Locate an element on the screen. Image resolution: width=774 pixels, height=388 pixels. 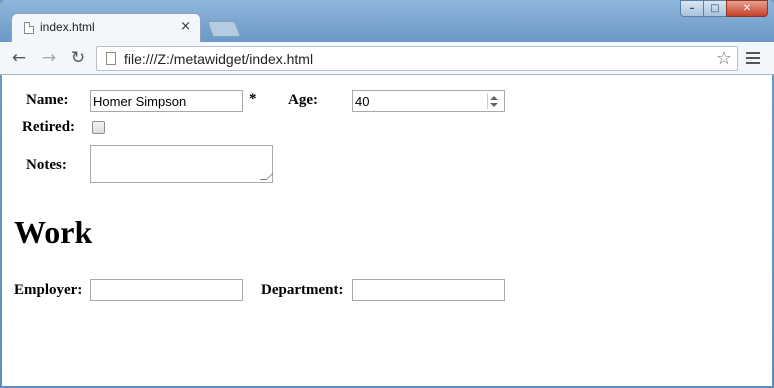
age-spinner is located at coordinates (494, 101).